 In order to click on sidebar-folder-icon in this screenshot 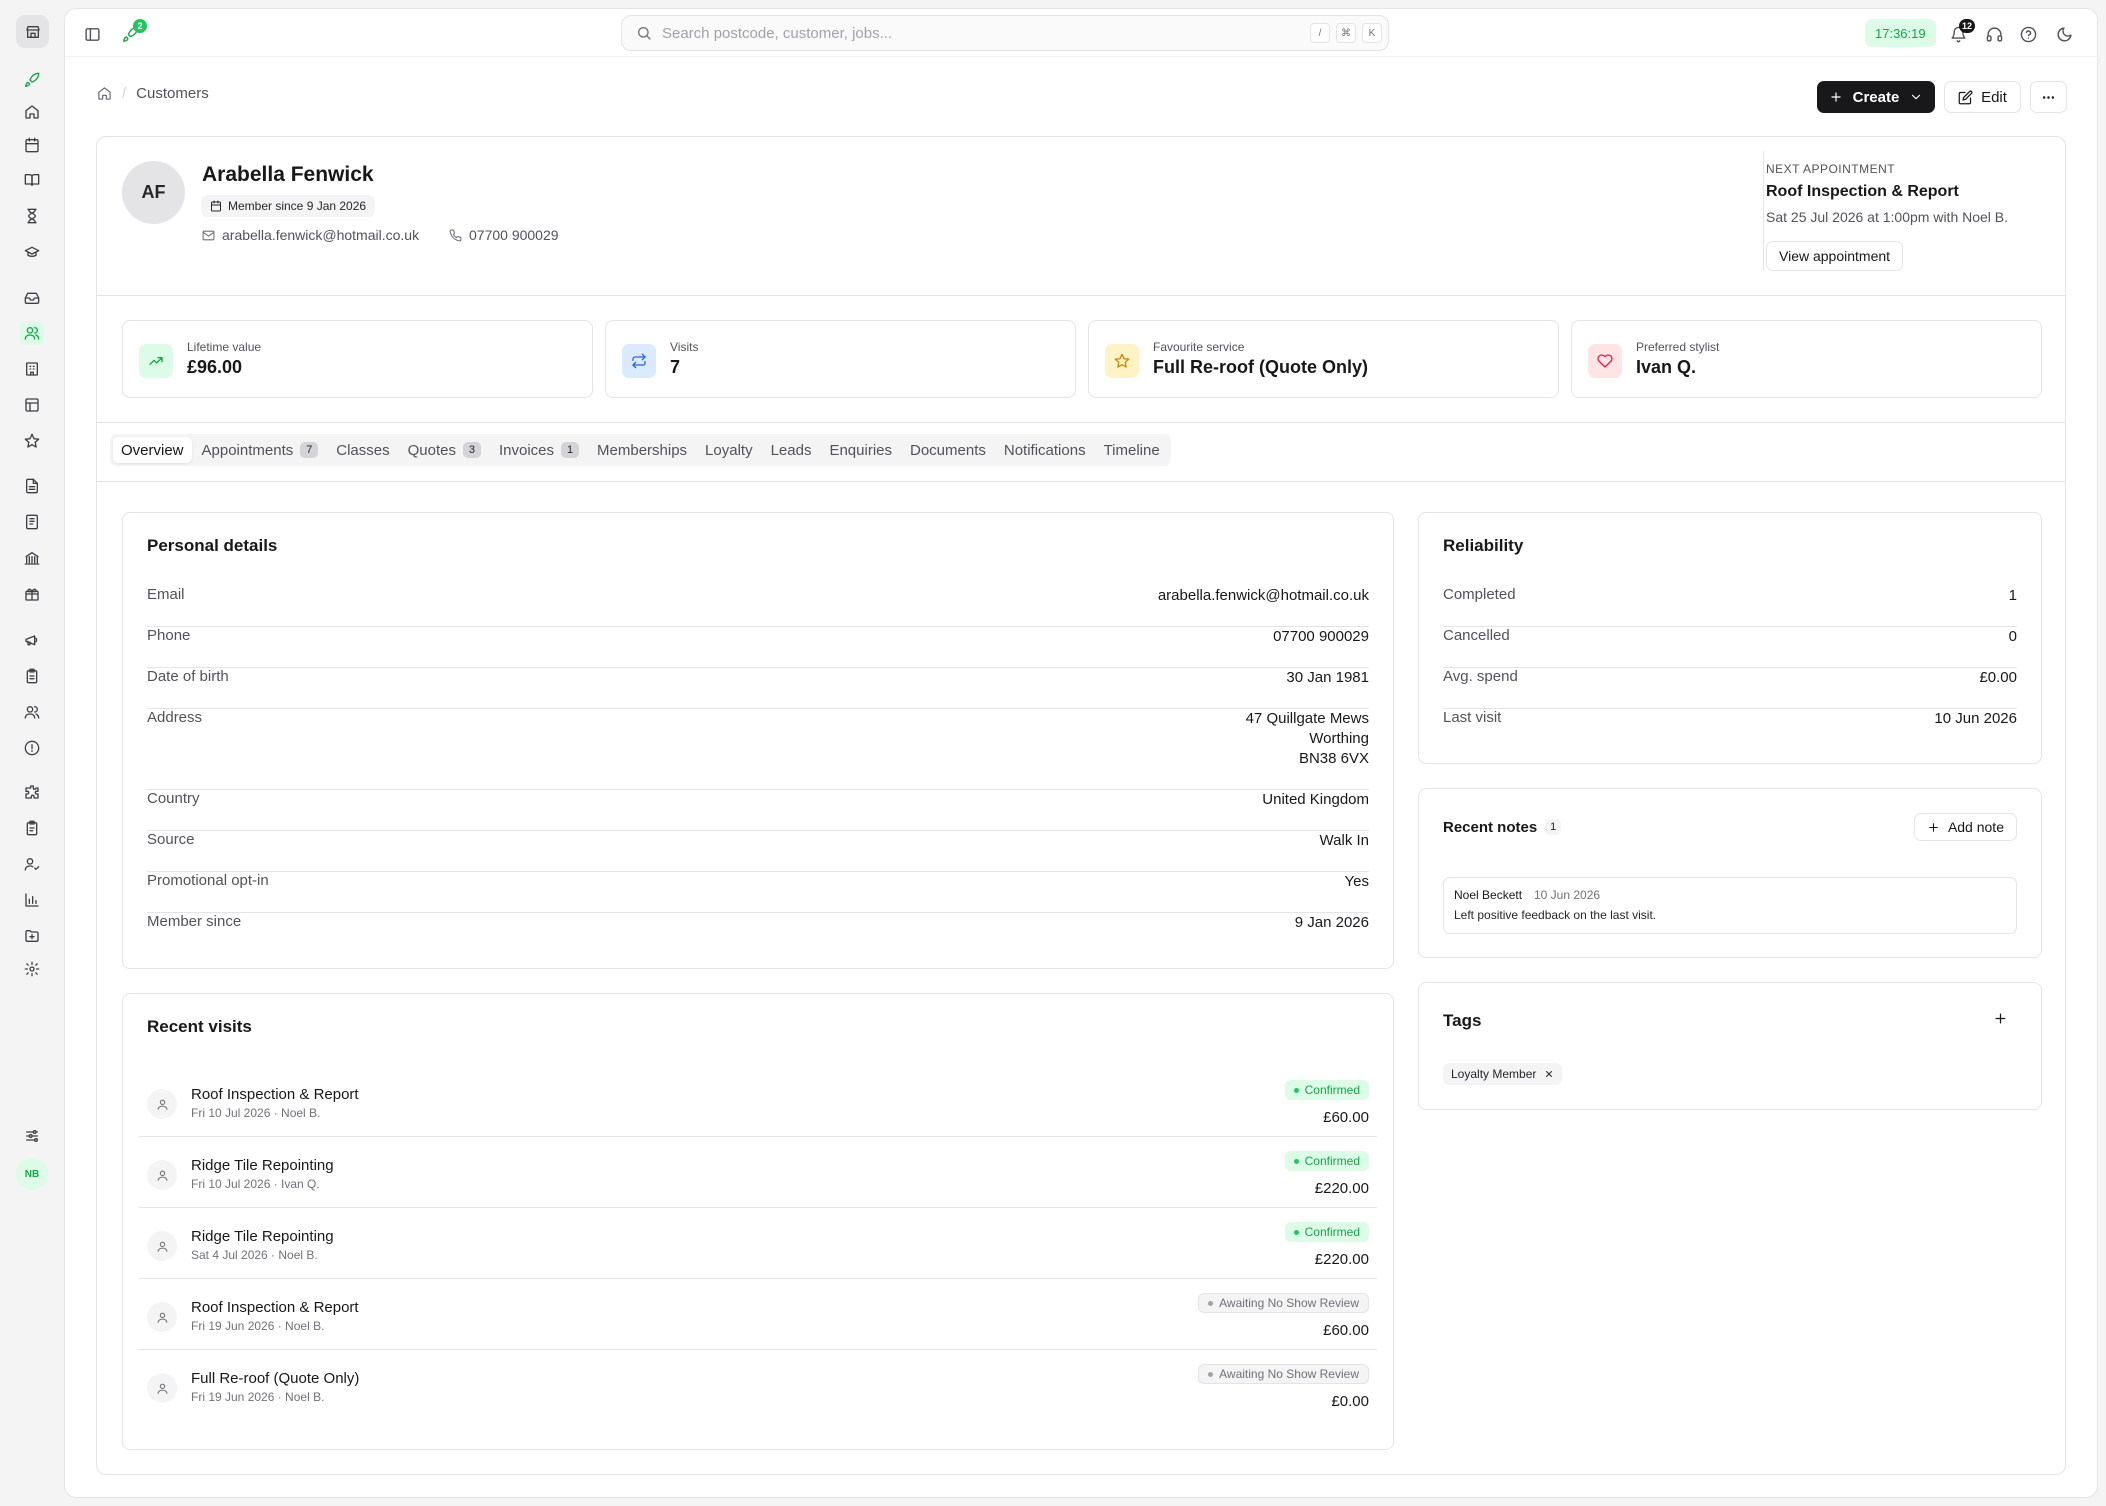, I will do `click(32, 936)`.